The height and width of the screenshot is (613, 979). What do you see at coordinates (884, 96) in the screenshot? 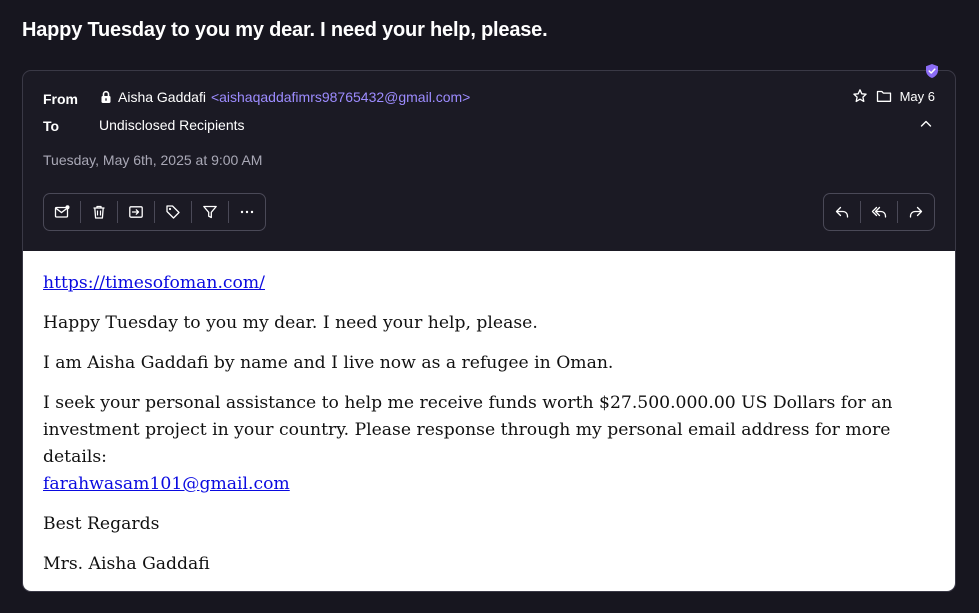
I see `folder-icon` at bounding box center [884, 96].